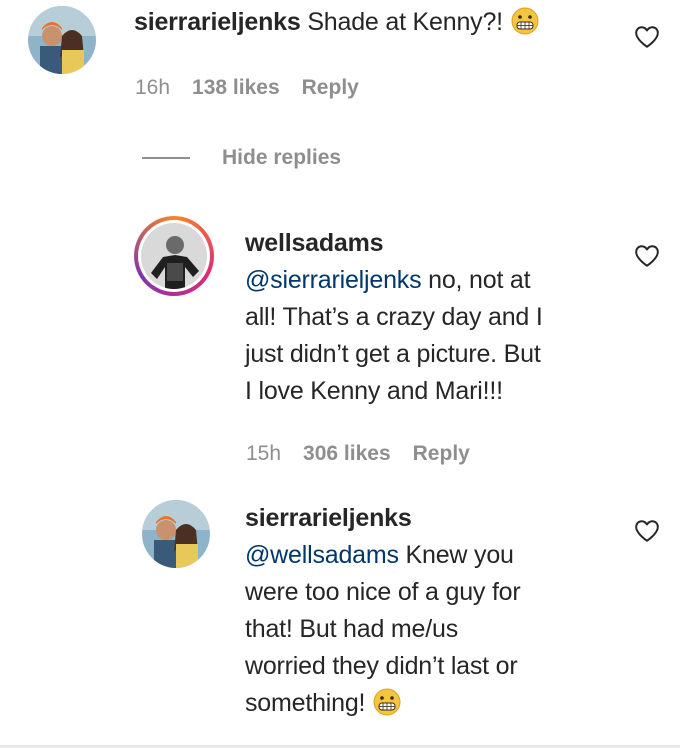 This screenshot has width=680, height=748. Describe the element at coordinates (328, 518) in the screenshot. I see `reply-2-username: sierrarieljenks` at that location.